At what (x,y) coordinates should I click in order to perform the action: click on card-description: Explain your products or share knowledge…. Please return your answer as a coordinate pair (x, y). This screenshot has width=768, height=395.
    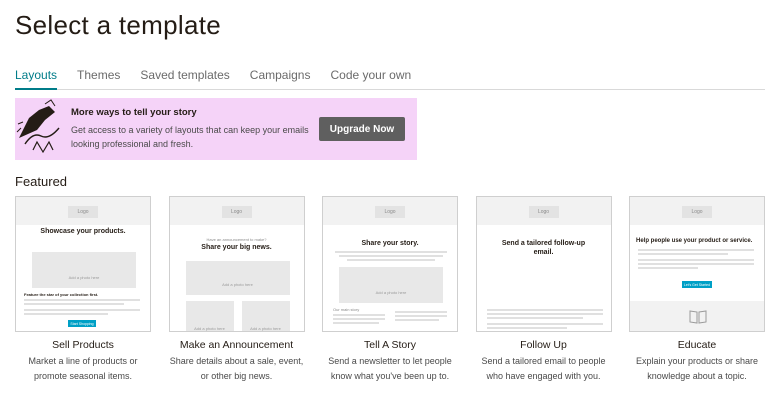
    Looking at the image, I should click on (697, 368).